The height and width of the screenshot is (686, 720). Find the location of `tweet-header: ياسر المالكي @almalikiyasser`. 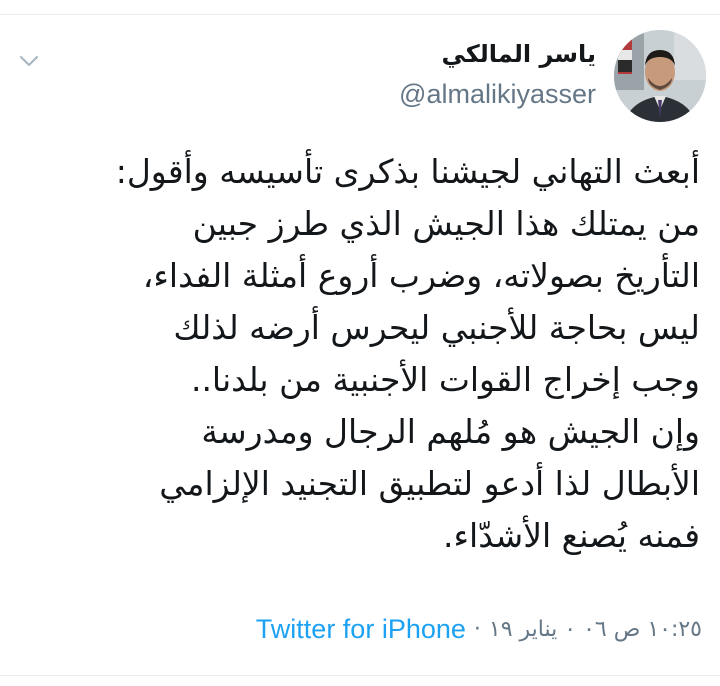

tweet-header: ياسر المالكي @almalikiyasser is located at coordinates (552, 76).